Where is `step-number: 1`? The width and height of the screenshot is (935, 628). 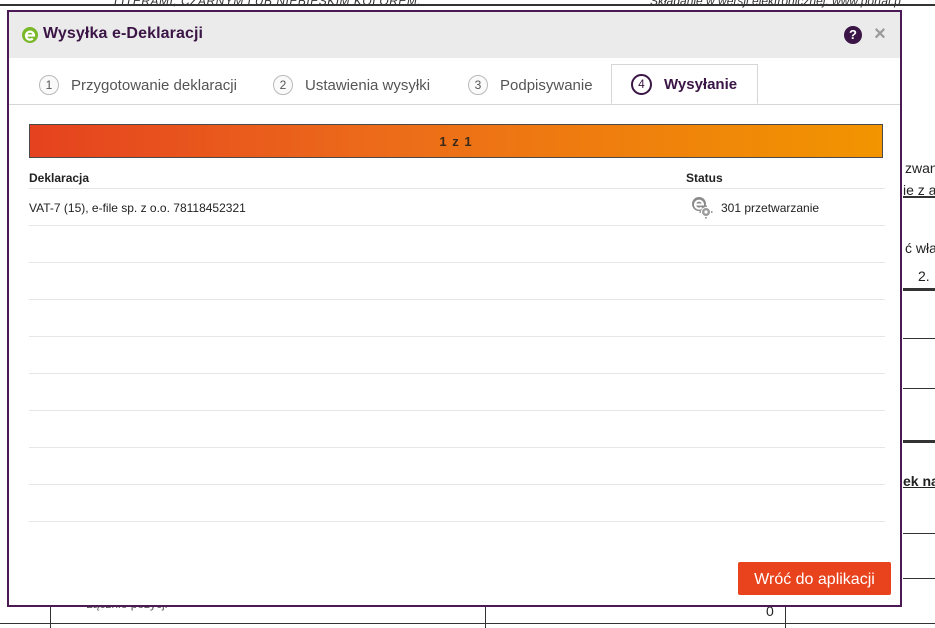 step-number: 1 is located at coordinates (49, 85).